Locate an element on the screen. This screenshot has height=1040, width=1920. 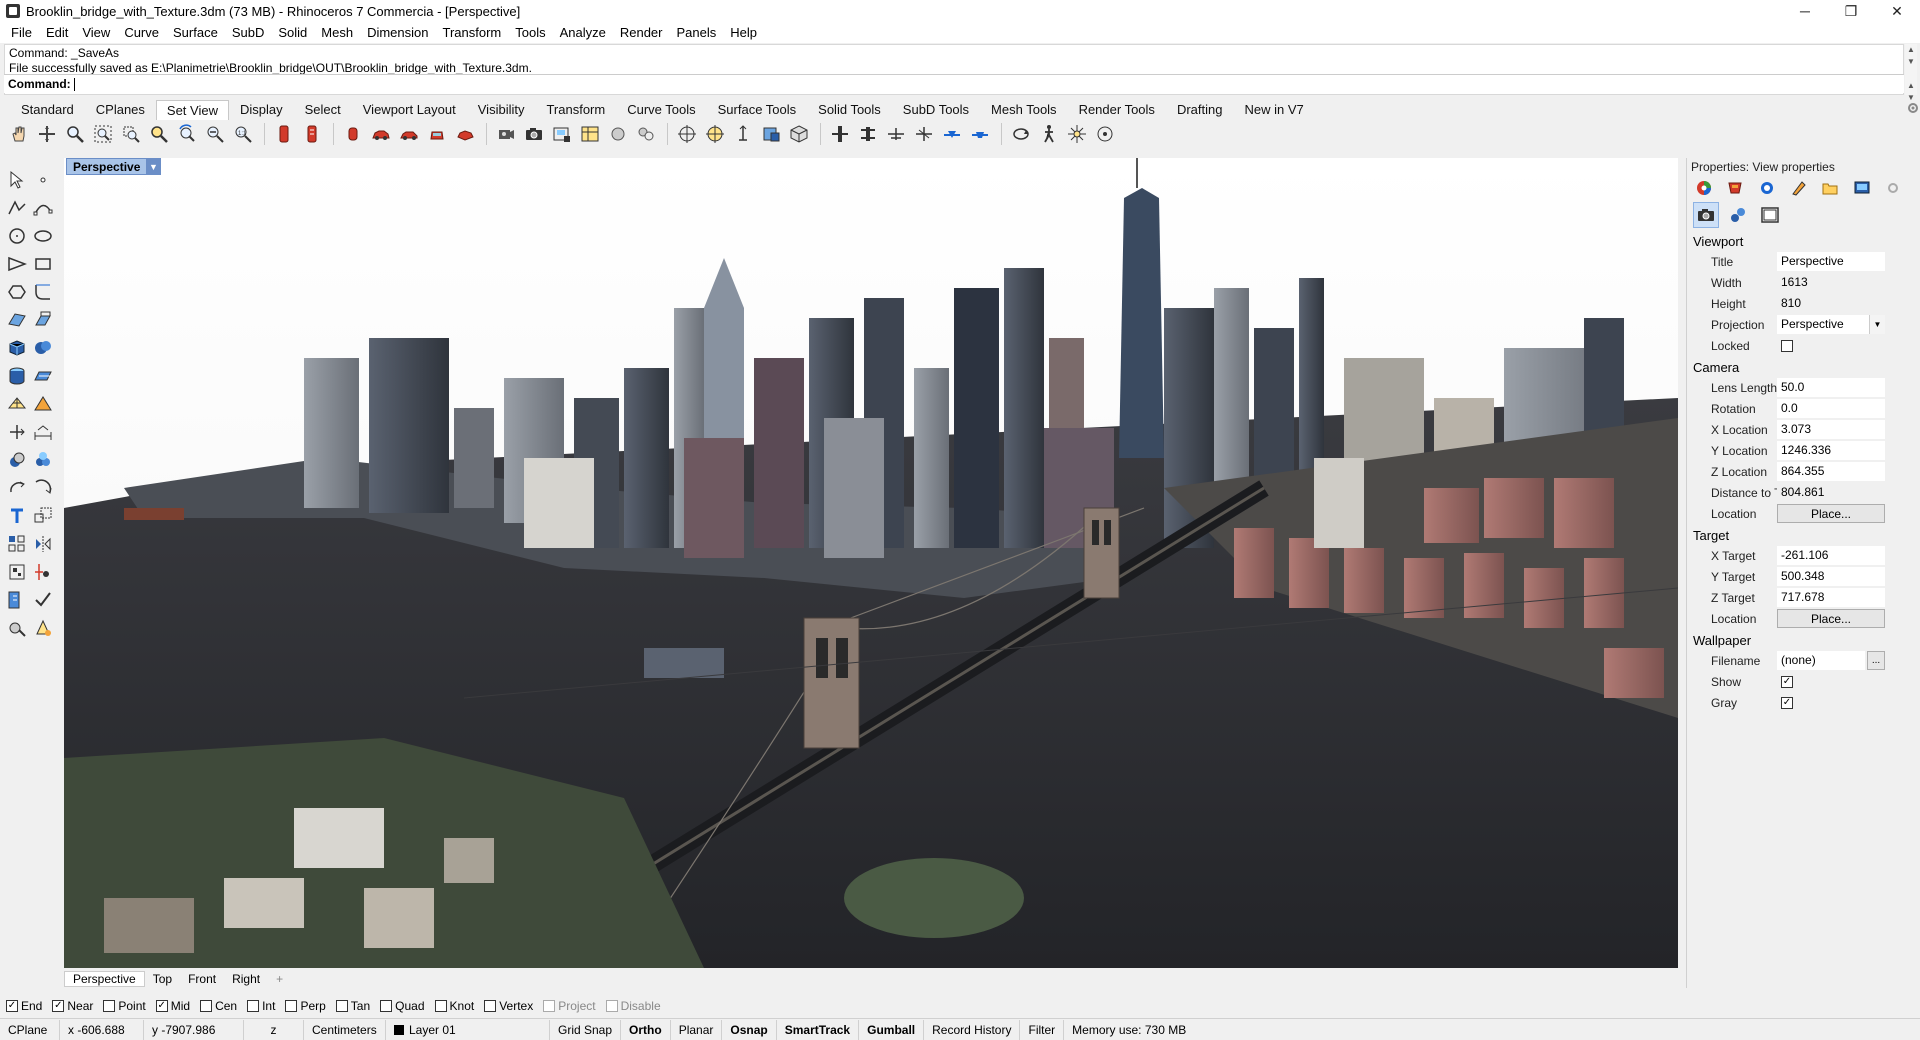
move-icon is located at coordinates (17, 432).